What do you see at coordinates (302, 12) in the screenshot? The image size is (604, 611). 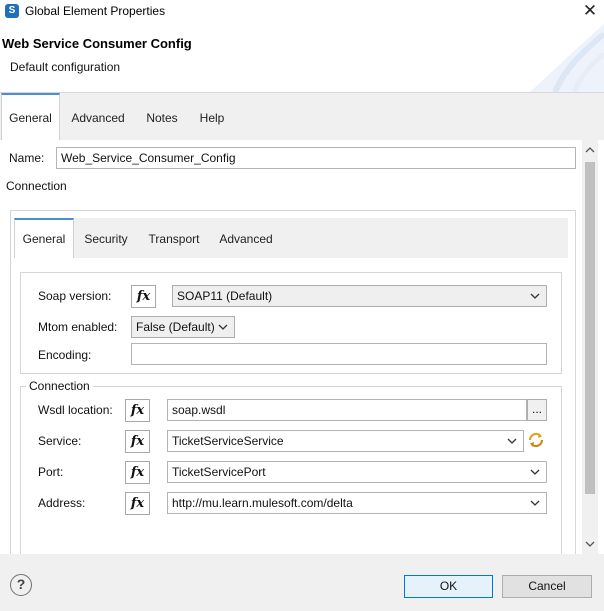 I see `title-bar: S Global Element Properties ✕` at bounding box center [302, 12].